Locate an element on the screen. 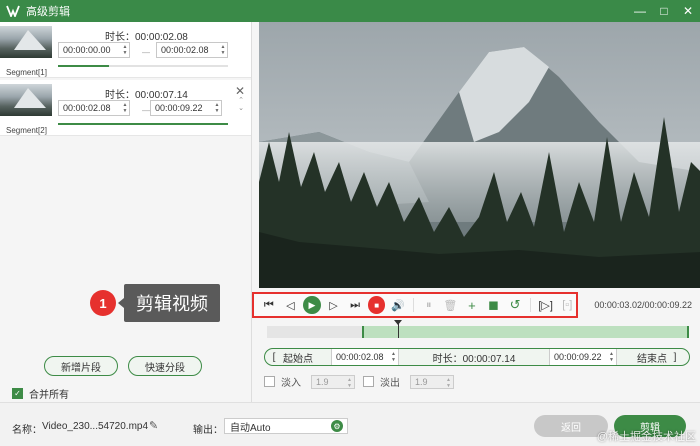 The image size is (700, 446). set-end-bracket: ] is located at coordinates (675, 357).